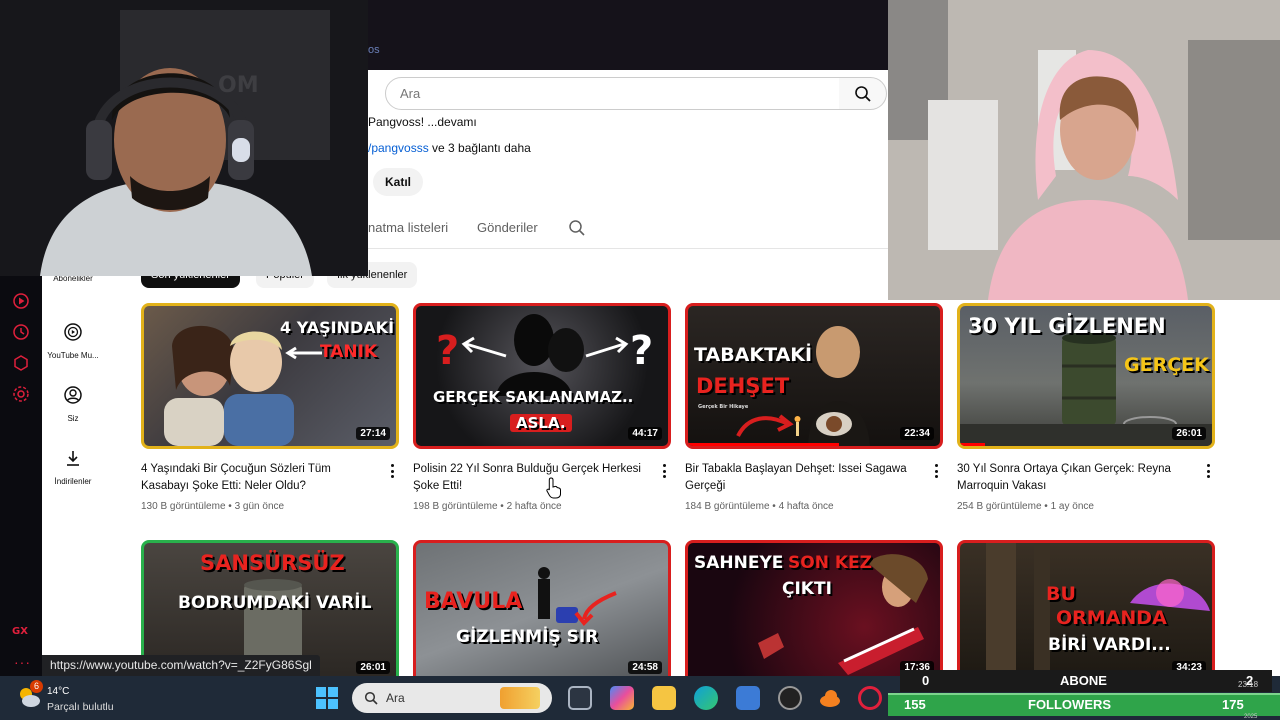  Describe the element at coordinates (398, 182) in the screenshot. I see `join-button: Katıl` at that location.